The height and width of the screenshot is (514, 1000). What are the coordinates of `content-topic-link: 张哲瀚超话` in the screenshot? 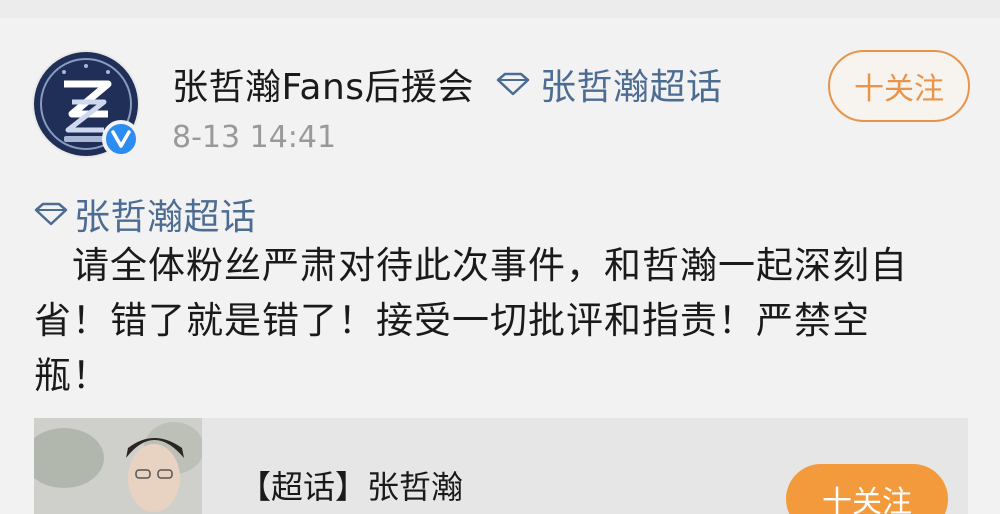 It's located at (145, 214).